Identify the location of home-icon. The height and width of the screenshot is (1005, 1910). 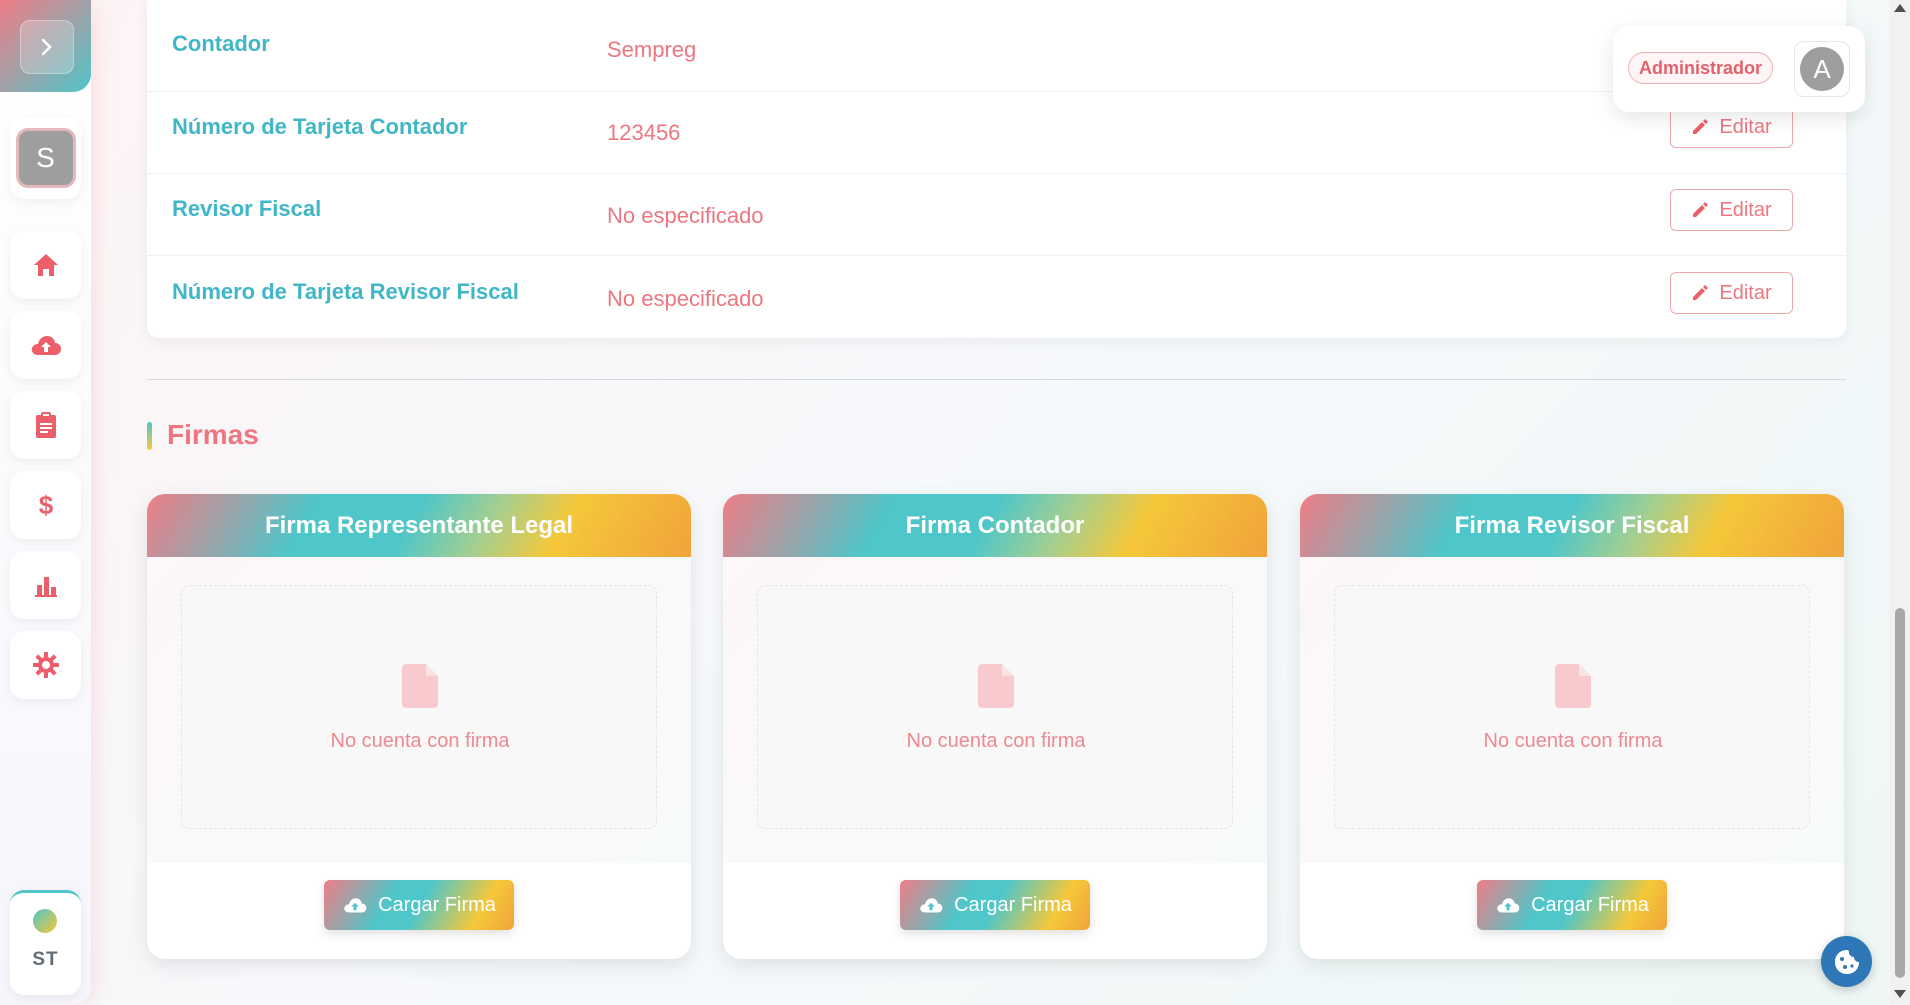
(45, 265).